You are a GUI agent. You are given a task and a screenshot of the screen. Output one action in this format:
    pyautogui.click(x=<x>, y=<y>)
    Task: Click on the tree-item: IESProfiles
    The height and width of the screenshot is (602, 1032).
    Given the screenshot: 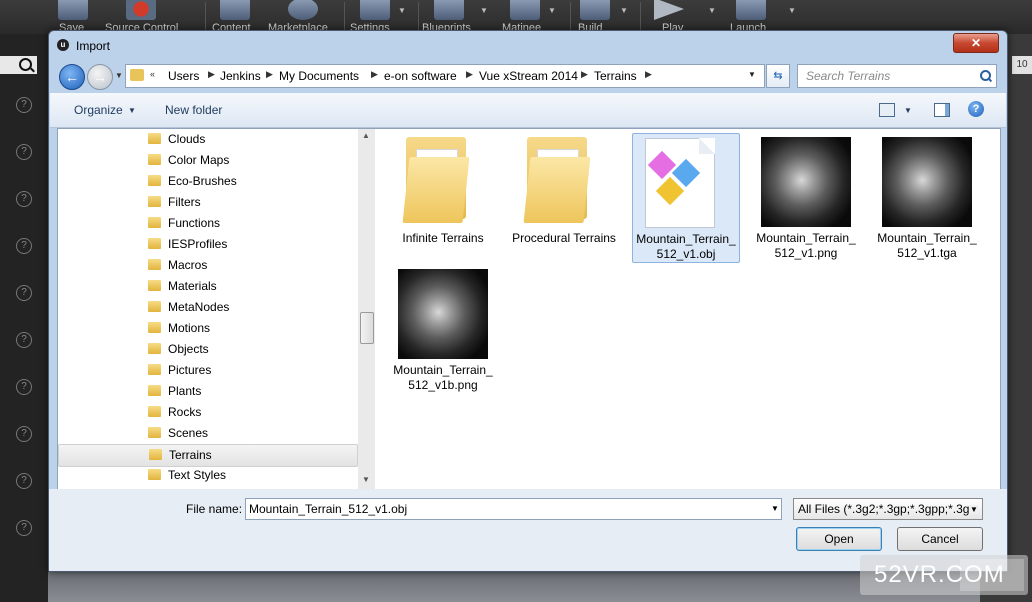 What is the action you would take?
    pyautogui.click(x=207, y=244)
    